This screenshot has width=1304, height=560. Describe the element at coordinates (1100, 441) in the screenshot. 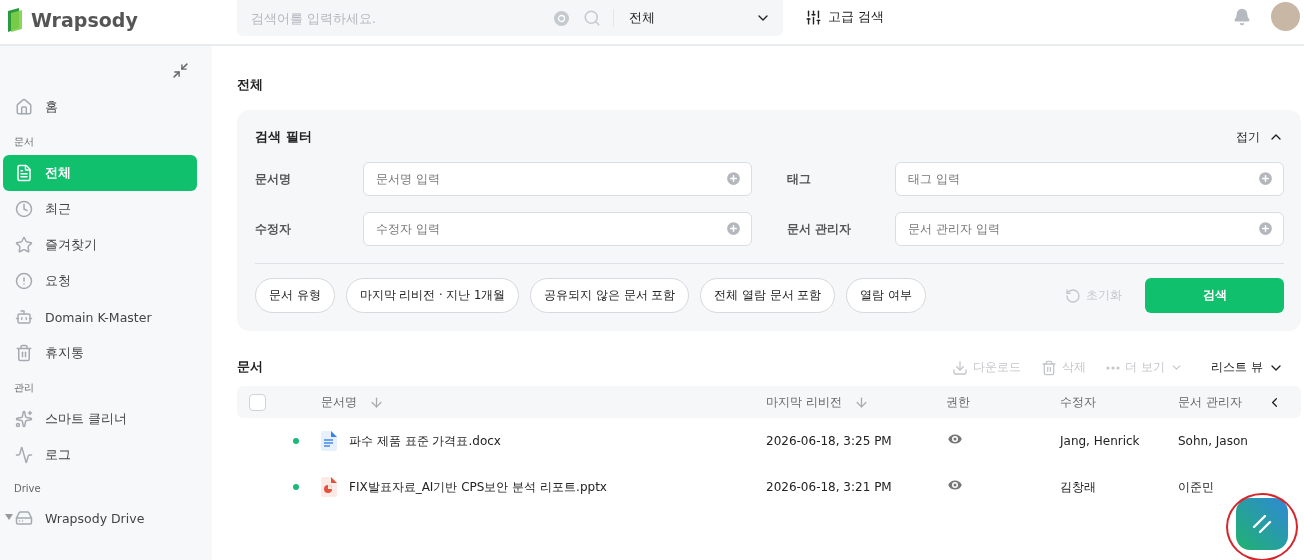

I see `table-cell-text: Jang, Henrick` at that location.